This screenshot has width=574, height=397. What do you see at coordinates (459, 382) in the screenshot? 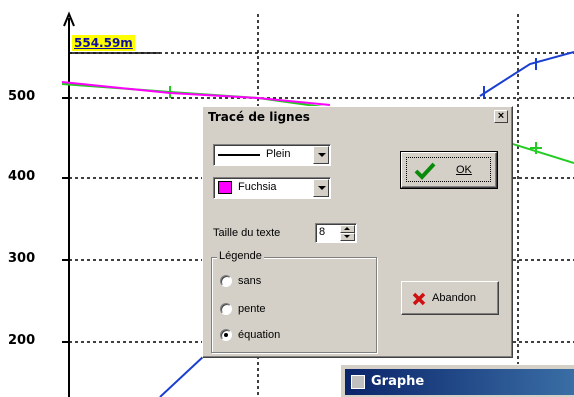
I see `graphe-titlebar: Graphe` at bounding box center [459, 382].